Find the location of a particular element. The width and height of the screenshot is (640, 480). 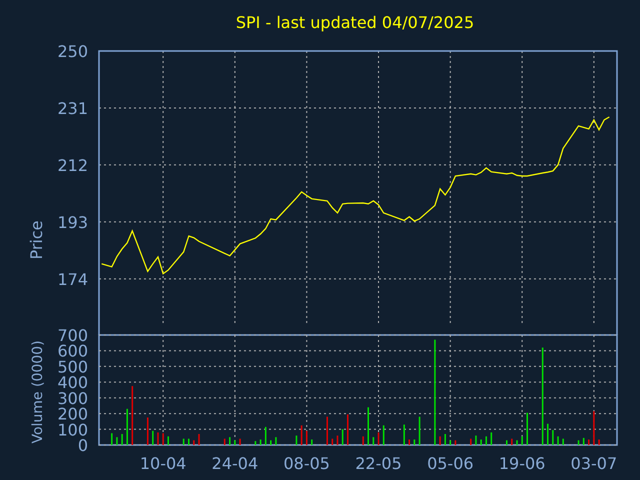

chart-title: SPI - last updated 04/07/2025 is located at coordinates (355, 22).